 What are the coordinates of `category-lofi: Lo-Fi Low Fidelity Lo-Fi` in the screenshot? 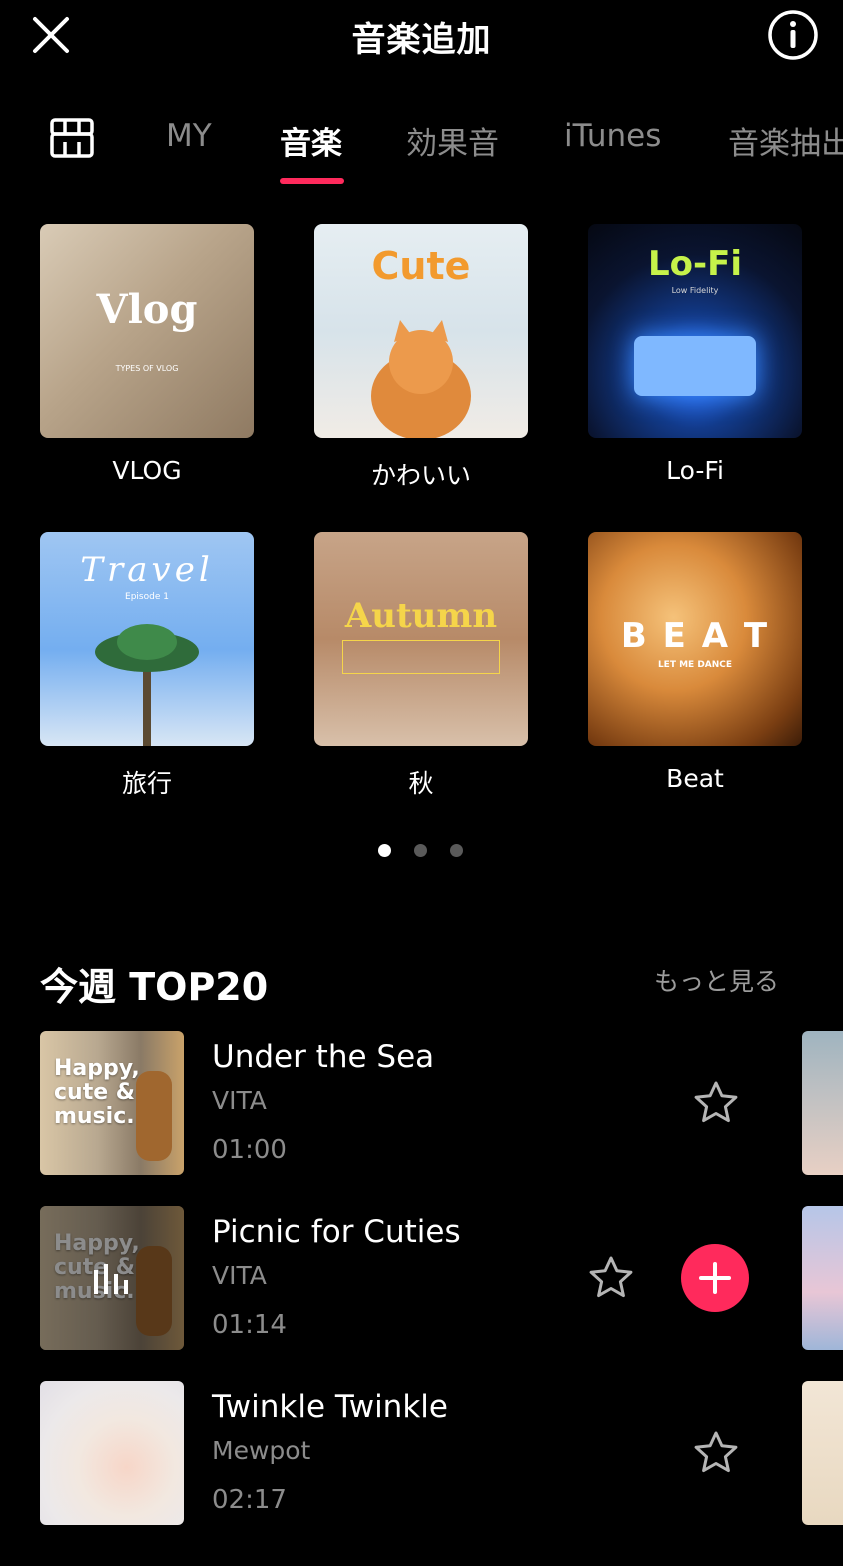 It's located at (695, 354).